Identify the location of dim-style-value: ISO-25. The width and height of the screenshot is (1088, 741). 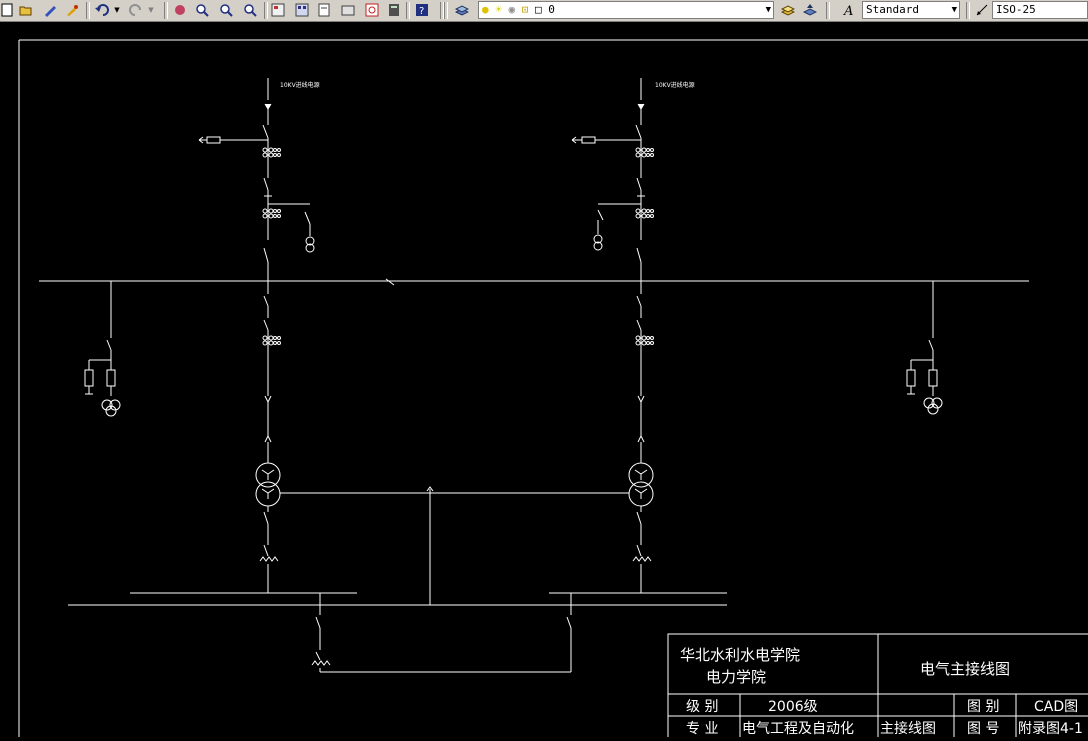
(1016, 9).